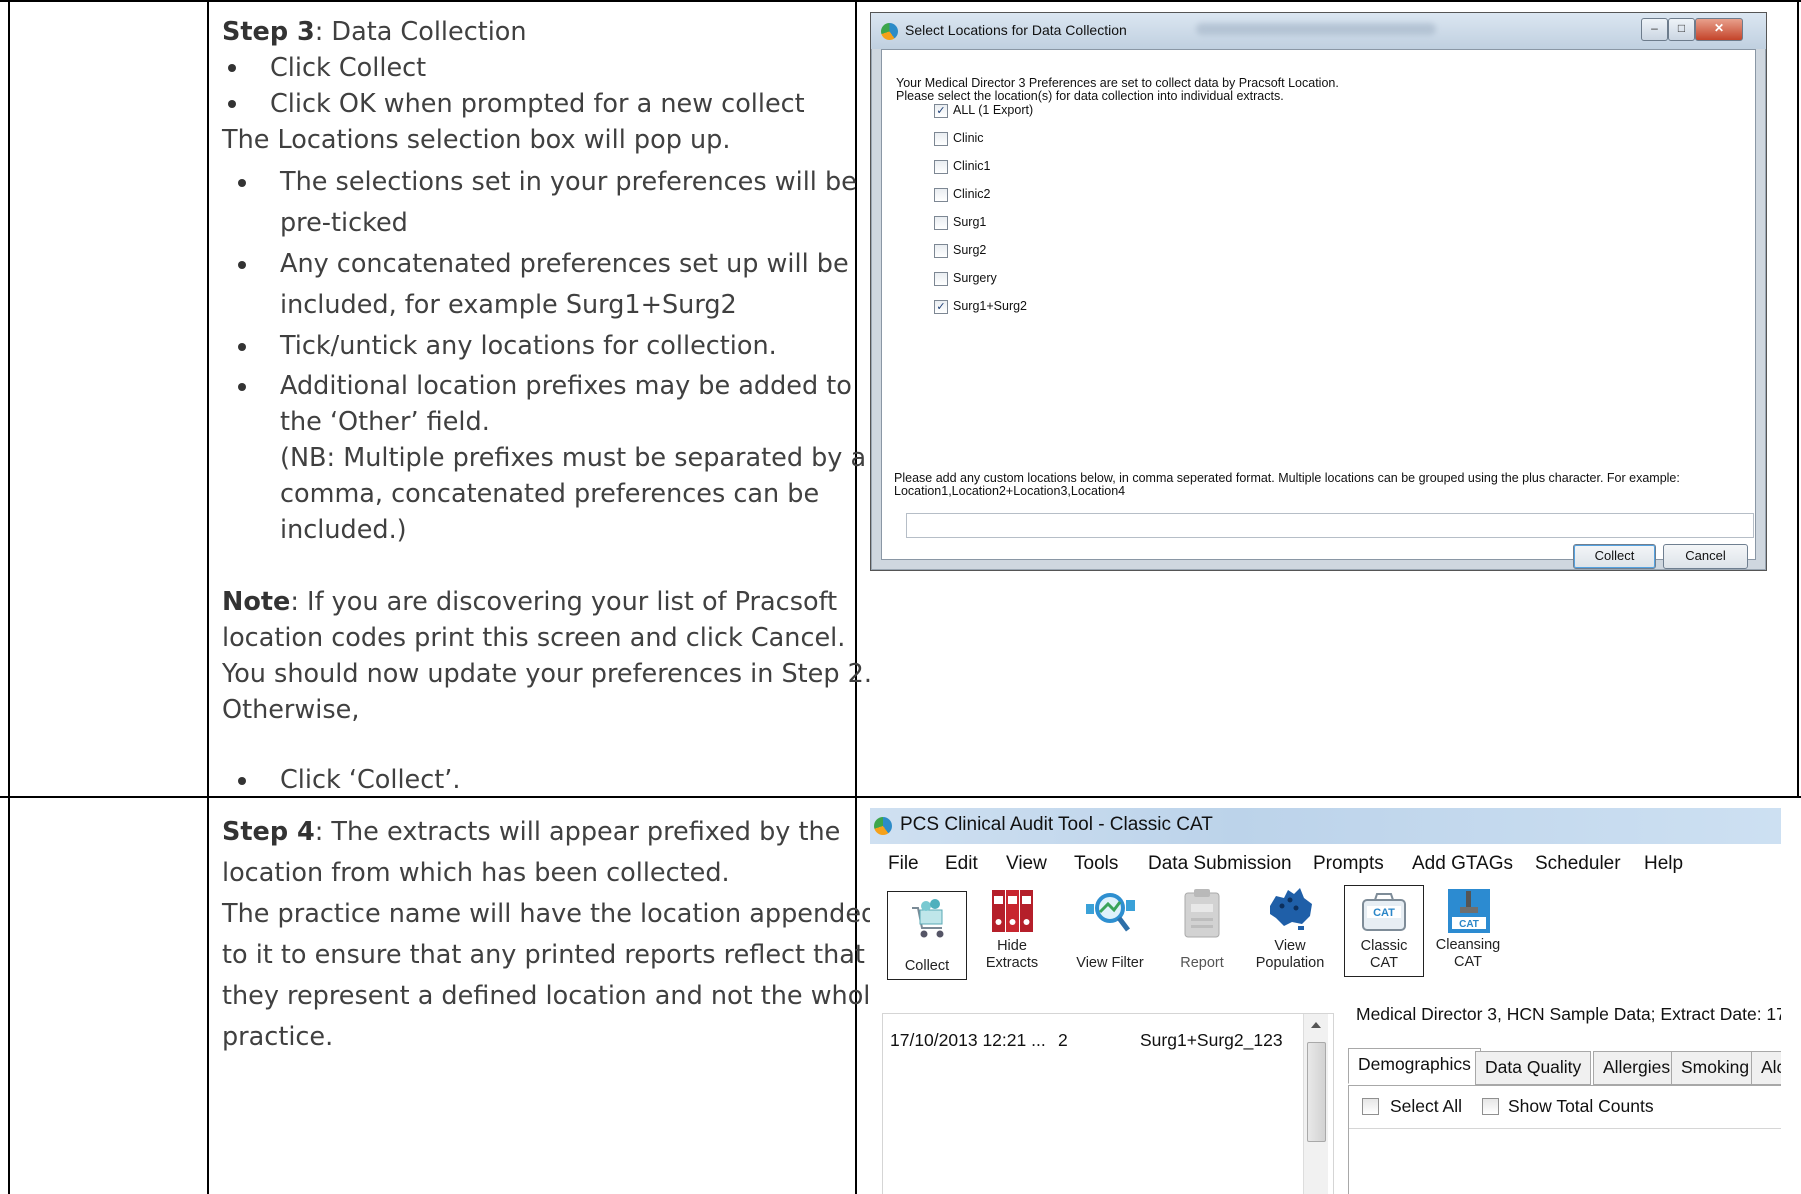  I want to click on step3-title: : Data Collection, so click(420, 32).